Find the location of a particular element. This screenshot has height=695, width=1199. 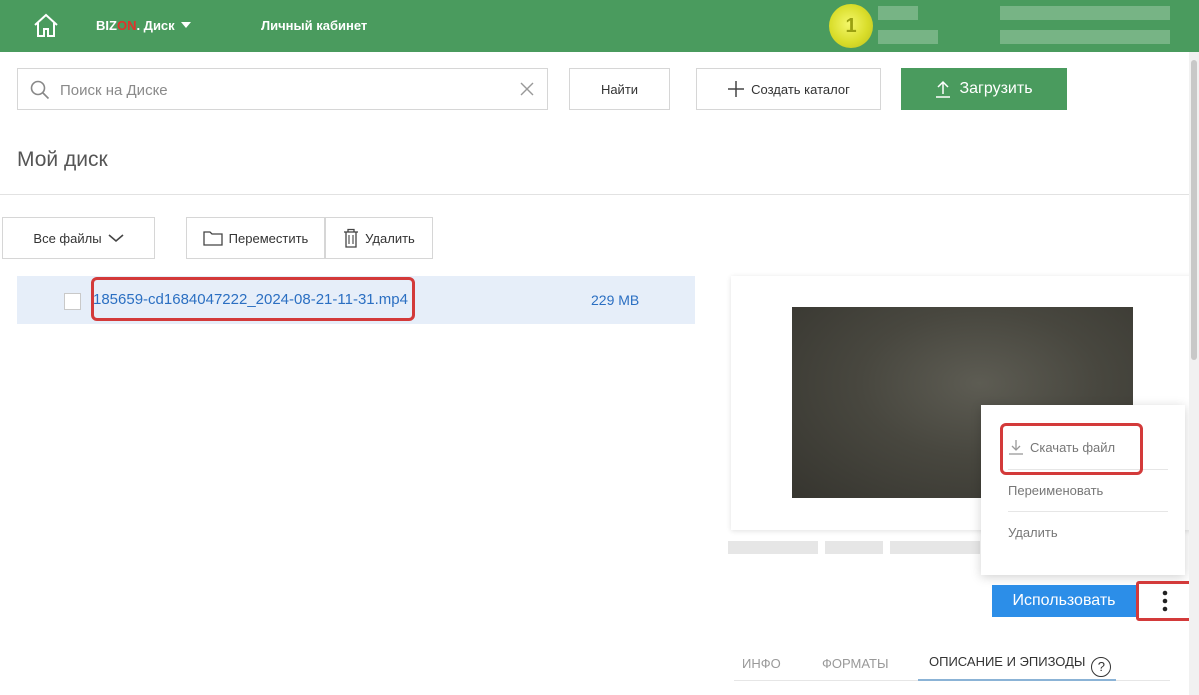

more-options-button is located at coordinates (1165, 601).